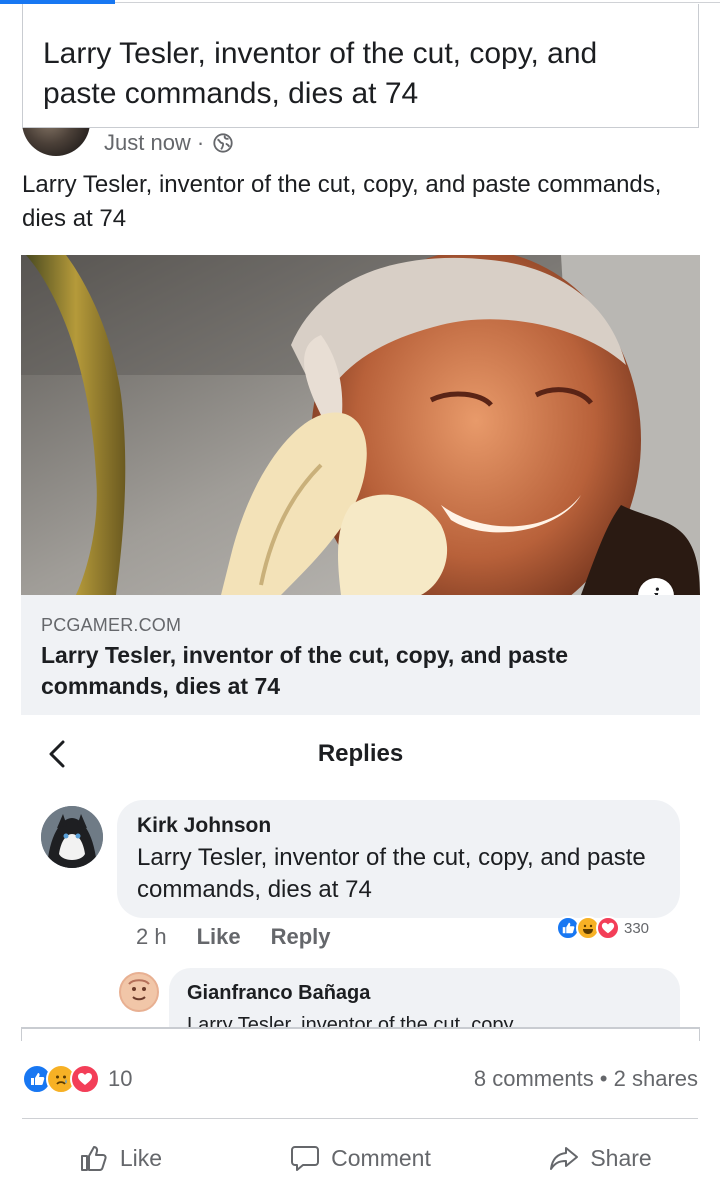 The width and height of the screenshot is (720, 1183). Describe the element at coordinates (360, 1034) in the screenshot. I see `replies-panel-edge` at that location.